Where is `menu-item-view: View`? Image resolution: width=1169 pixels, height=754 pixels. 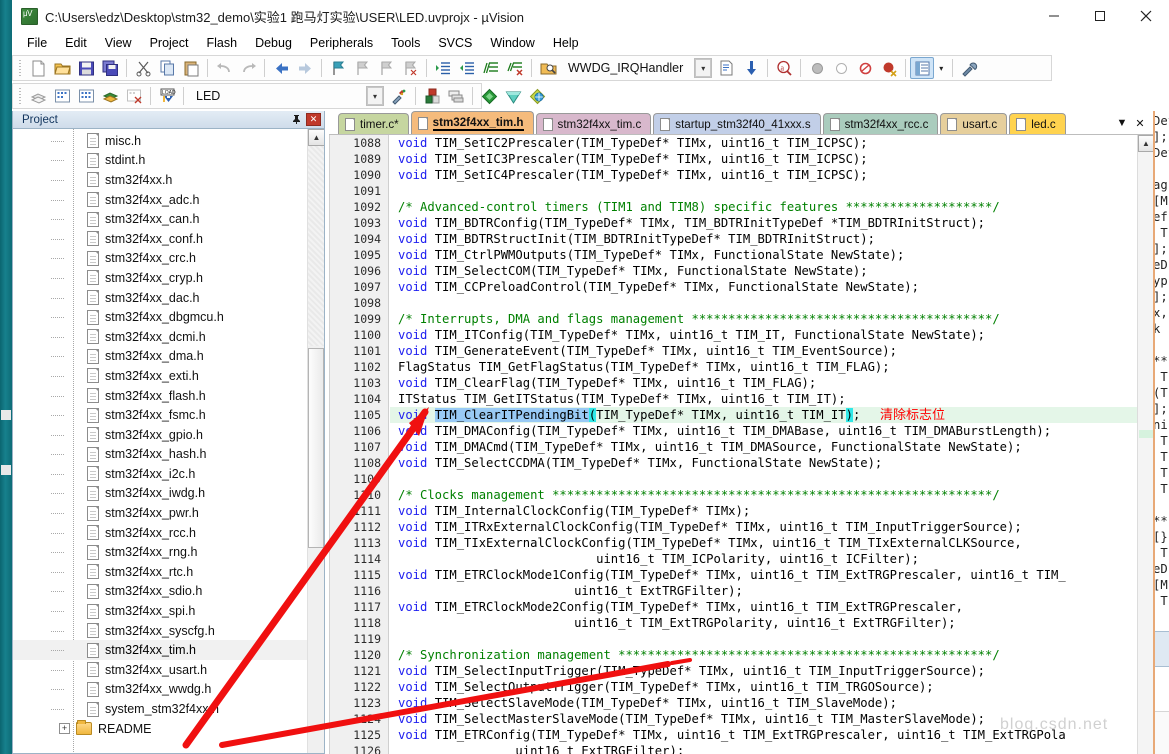
menu-item-view: View is located at coordinates (118, 43).